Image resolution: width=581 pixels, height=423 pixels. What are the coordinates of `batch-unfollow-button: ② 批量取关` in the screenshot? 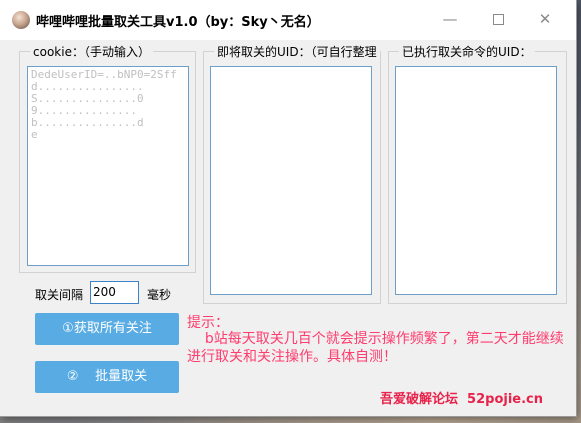 It's located at (107, 377).